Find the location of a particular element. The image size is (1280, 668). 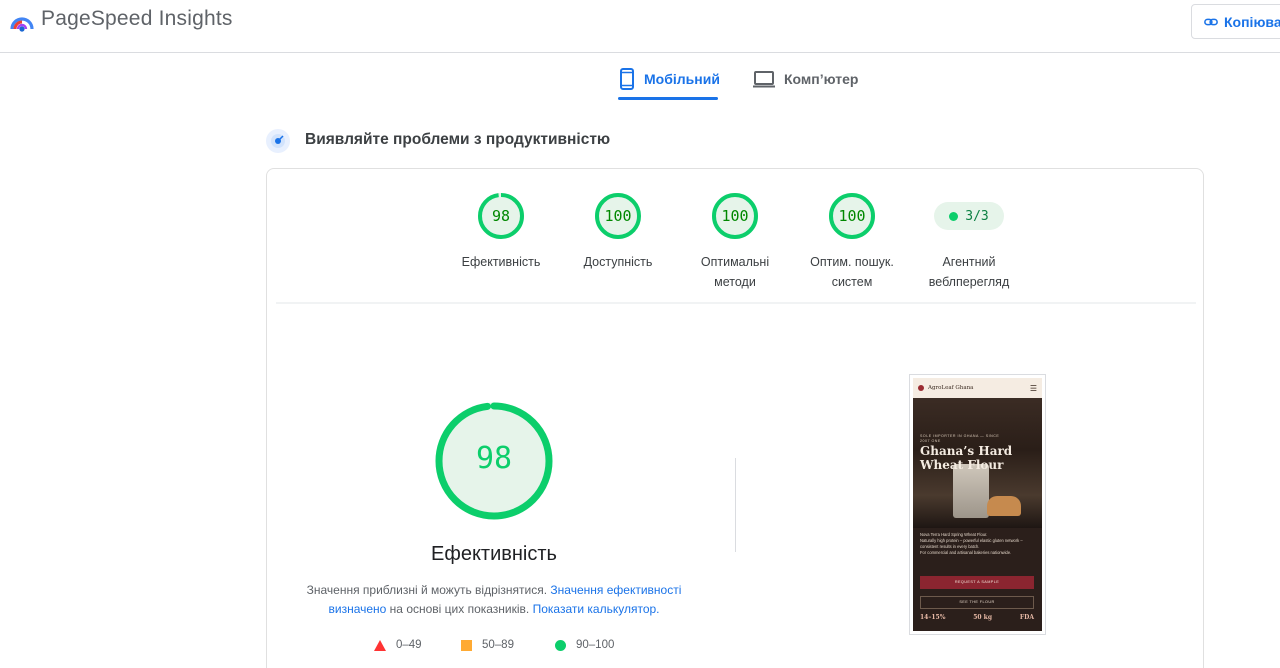

category-agentic-browsing: 3/3 Агентний веблперегляд is located at coordinates (969, 242).